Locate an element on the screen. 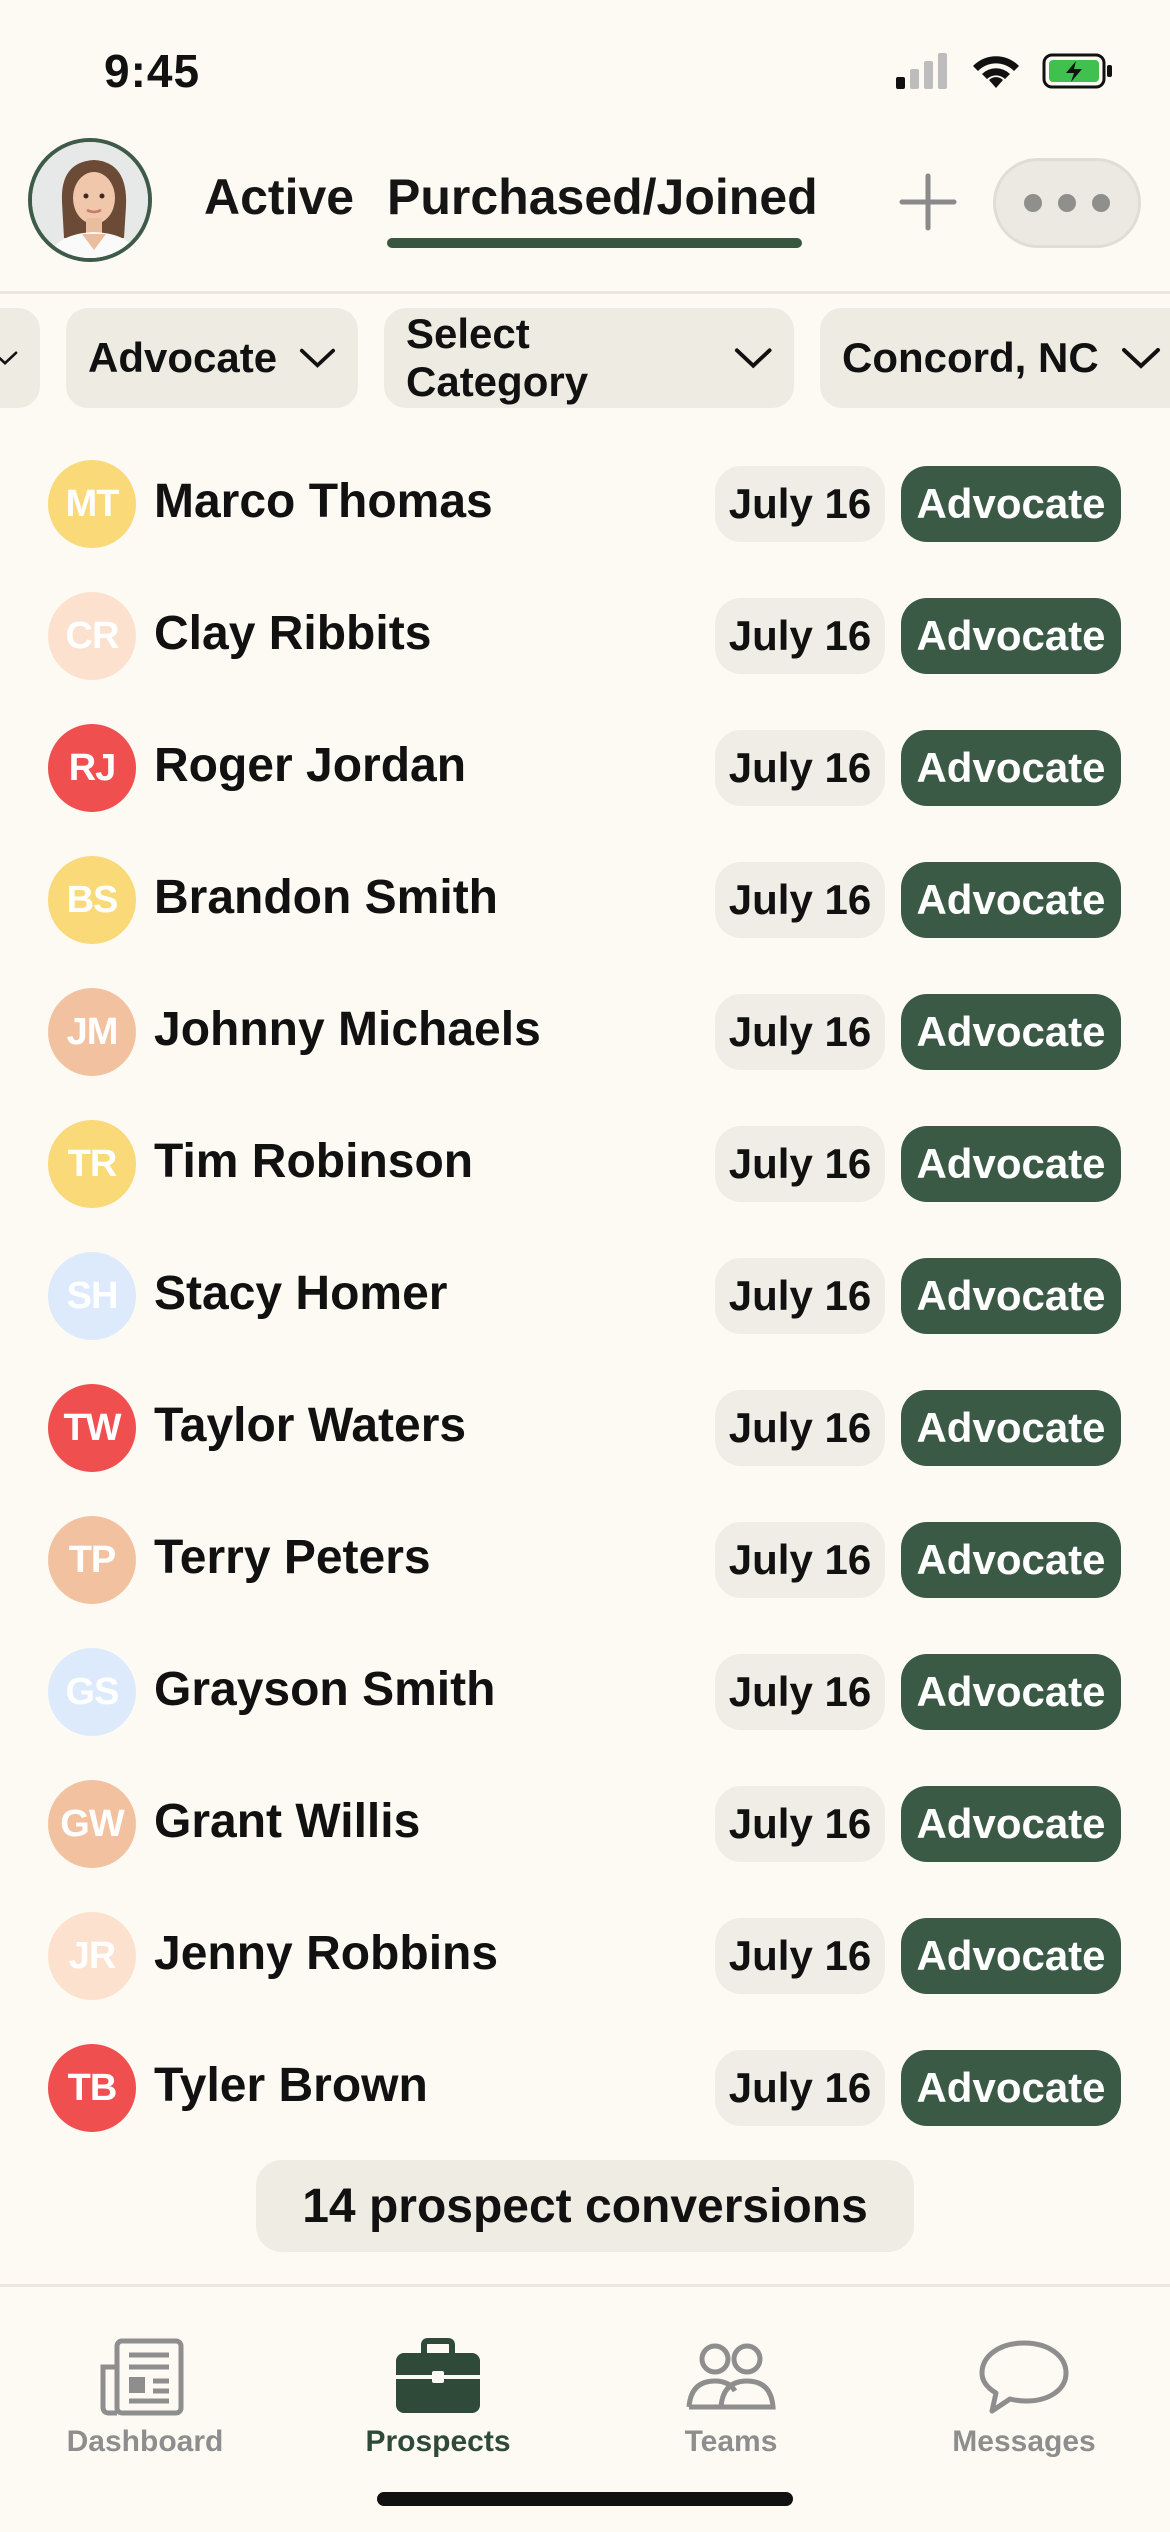 The image size is (1170, 2532). filter-chip-partial is located at coordinates (20, 358).